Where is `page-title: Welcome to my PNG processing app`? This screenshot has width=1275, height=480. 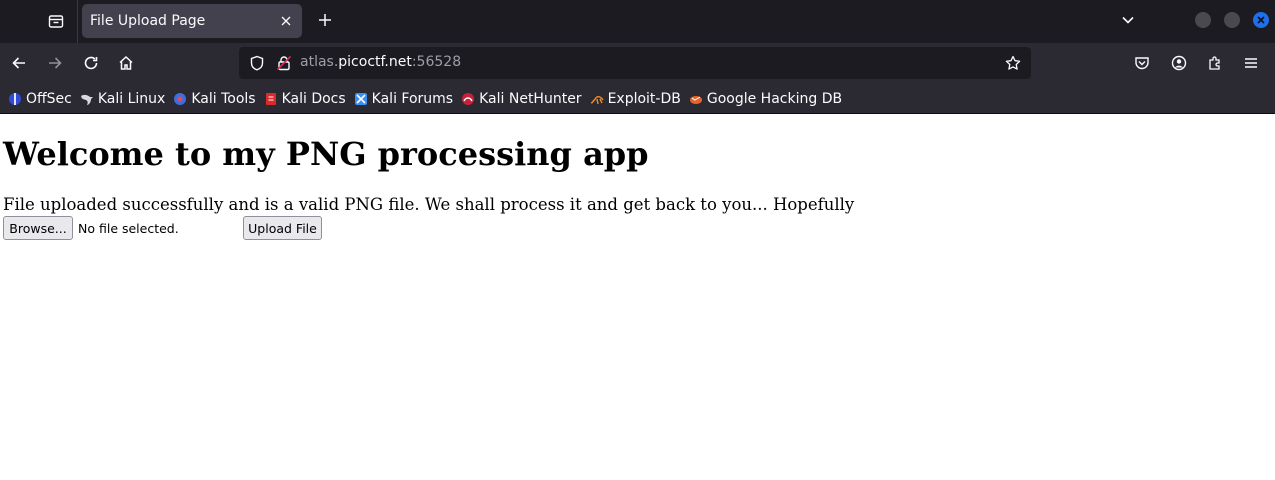 page-title: Welcome to my PNG processing app is located at coordinates (326, 154).